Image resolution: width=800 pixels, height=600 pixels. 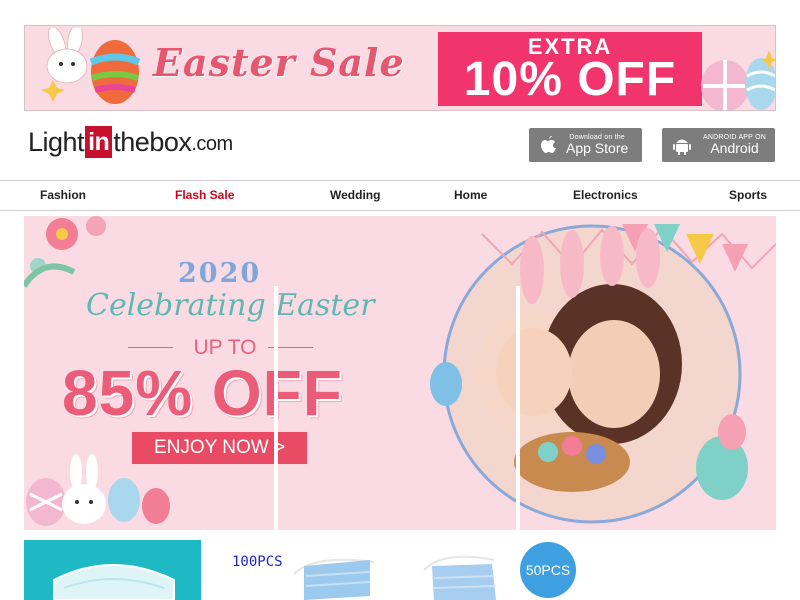 What do you see at coordinates (202, 393) in the screenshot?
I see `hero-discount: 85% OFF` at bounding box center [202, 393].